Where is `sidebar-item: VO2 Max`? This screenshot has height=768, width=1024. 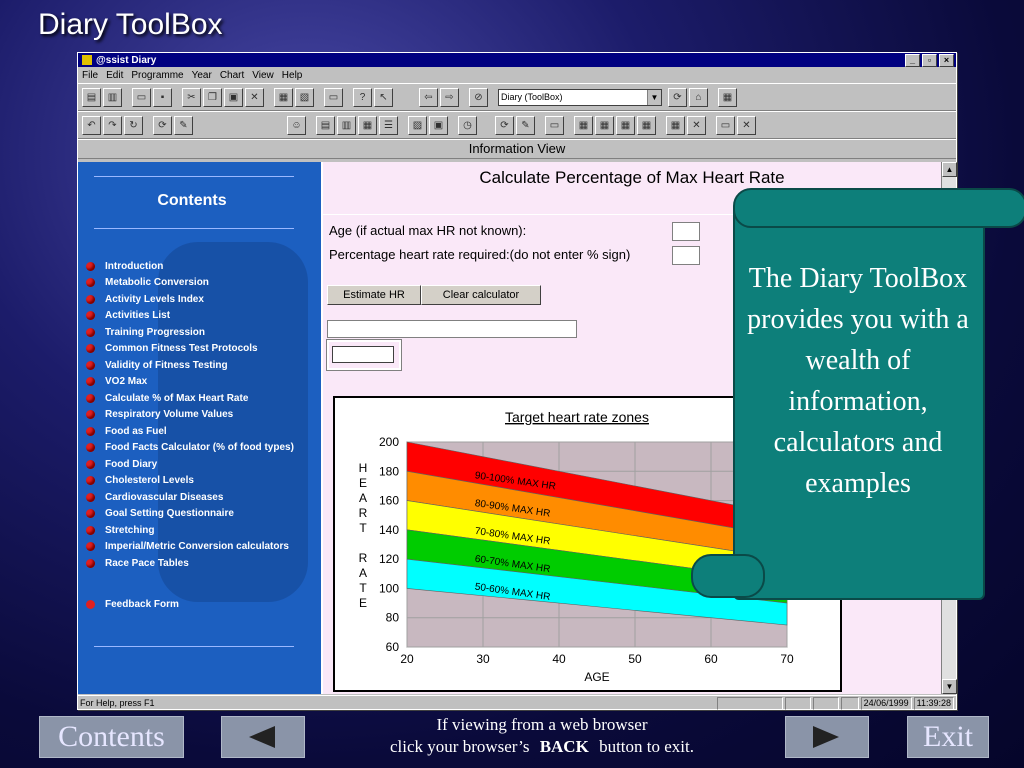
sidebar-item: VO2 Max is located at coordinates (190, 382).